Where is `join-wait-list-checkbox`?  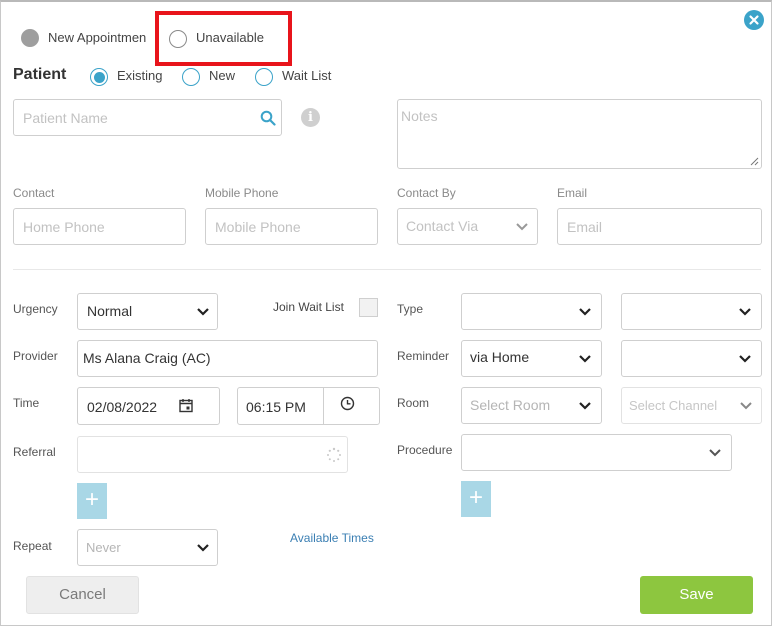
join-wait-list-checkbox is located at coordinates (368, 307).